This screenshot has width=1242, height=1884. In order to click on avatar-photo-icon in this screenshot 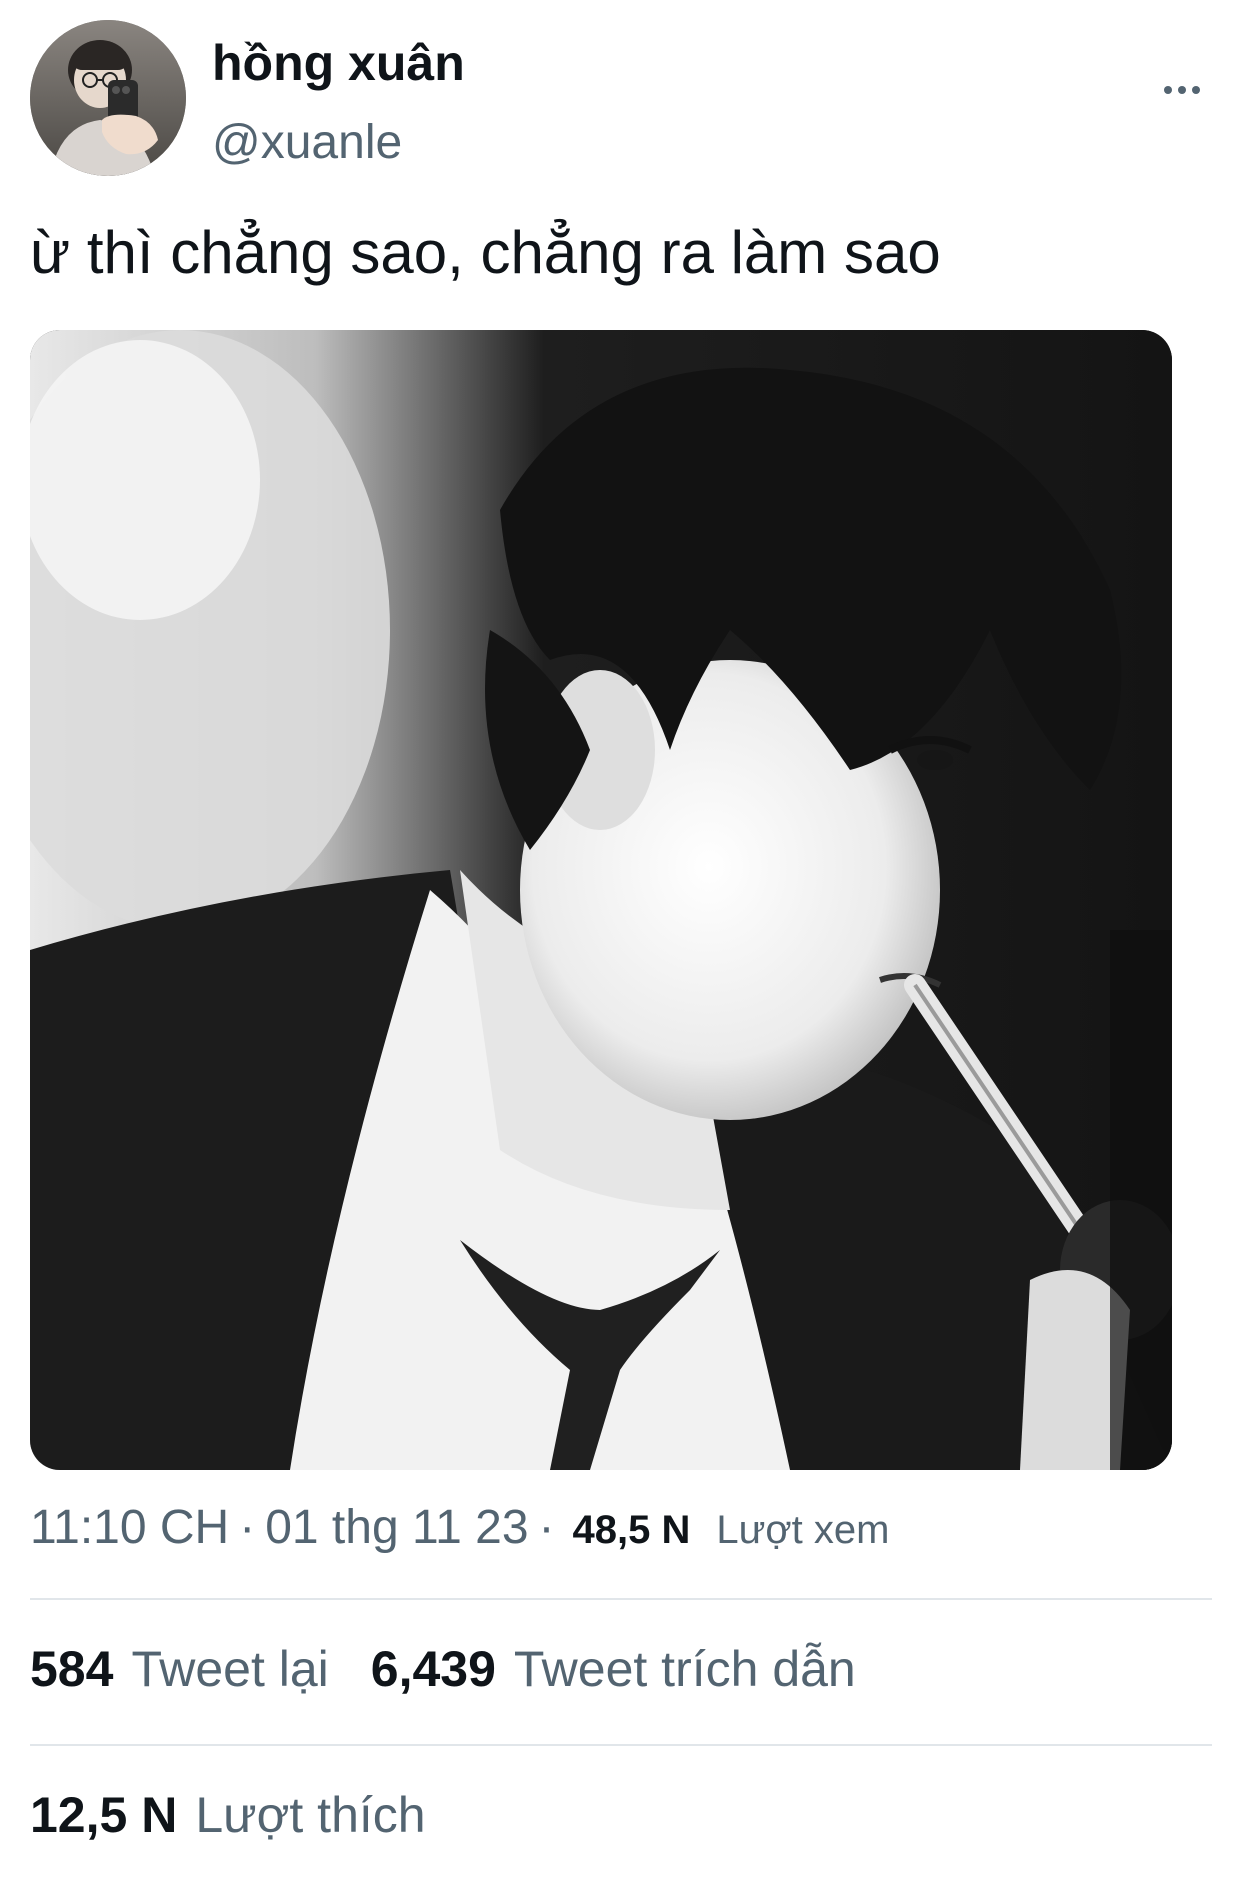, I will do `click(108, 98)`.